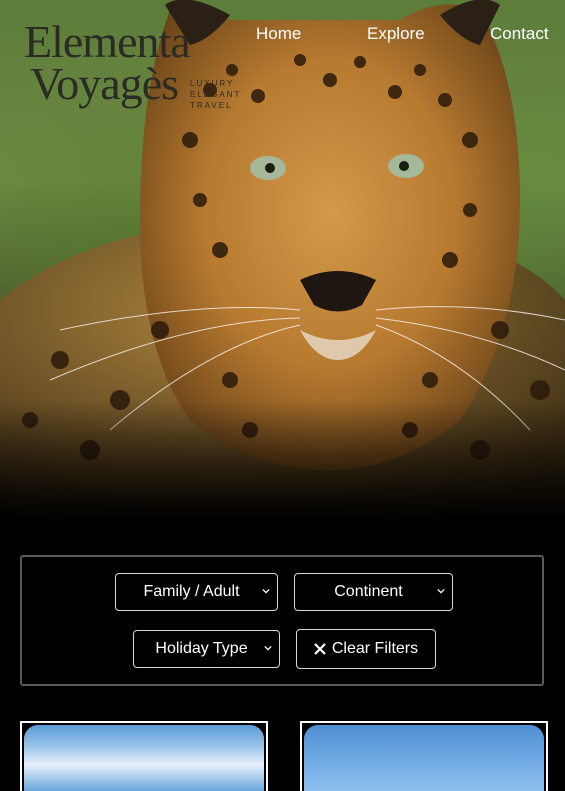  I want to click on holiday-type-value: Holiday Type, so click(201, 648).